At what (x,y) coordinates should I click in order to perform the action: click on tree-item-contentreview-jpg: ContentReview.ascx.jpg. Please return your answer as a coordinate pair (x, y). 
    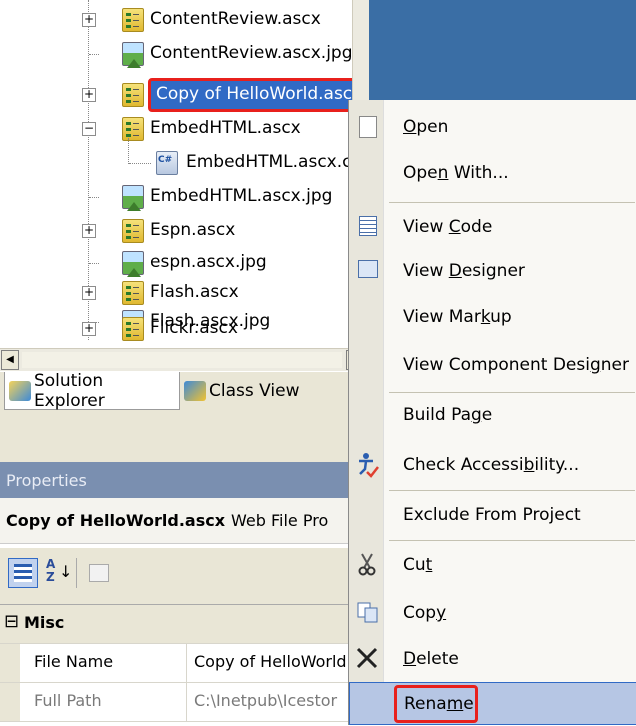
    Looking at the image, I should click on (176, 54).